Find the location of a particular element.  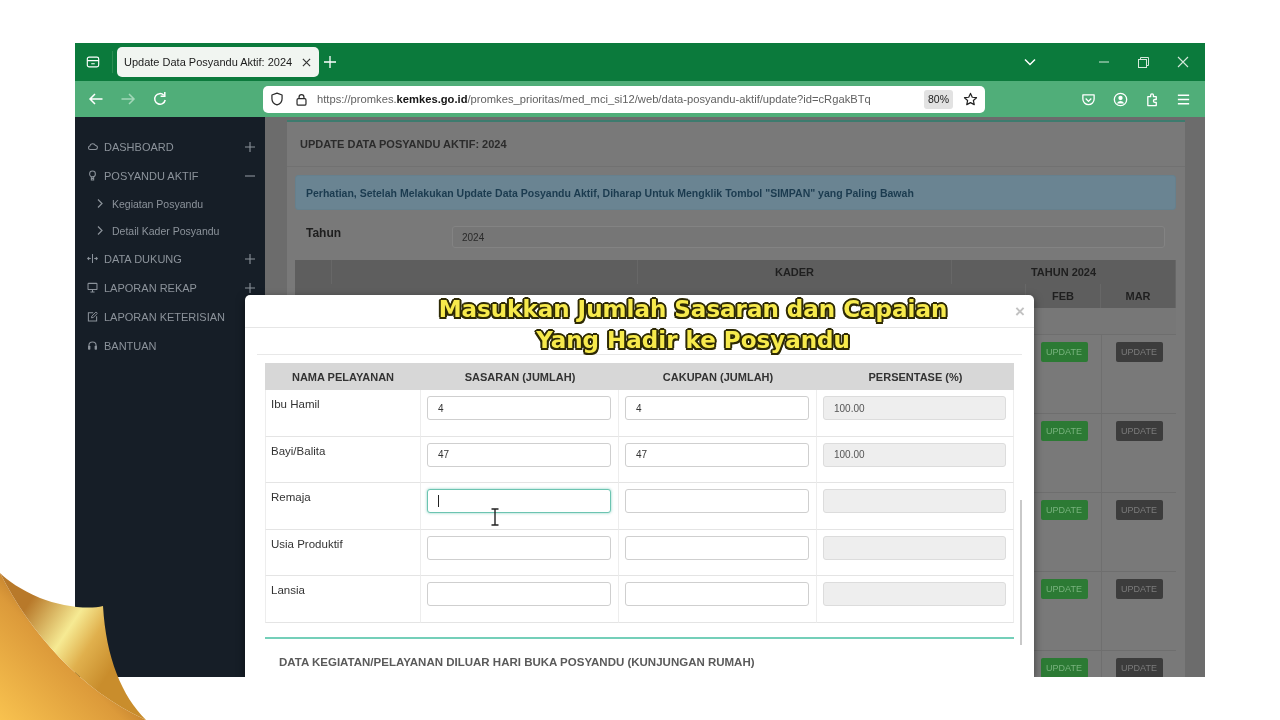

back-icon is located at coordinates (96, 99).